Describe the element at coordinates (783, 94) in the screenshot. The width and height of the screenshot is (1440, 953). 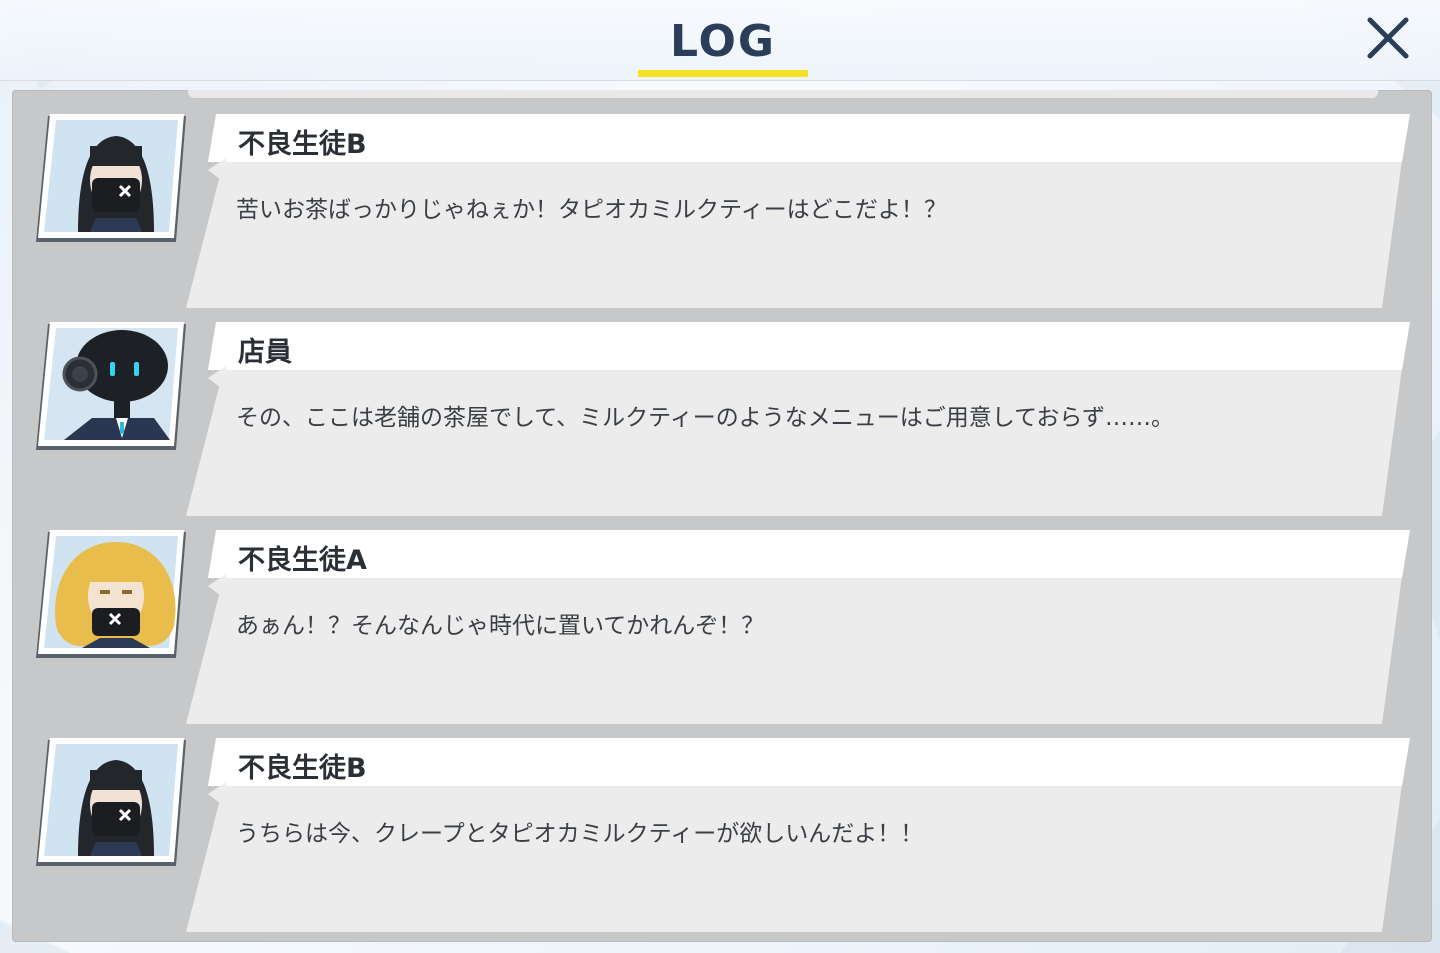
I see `previous-entry-edge` at that location.